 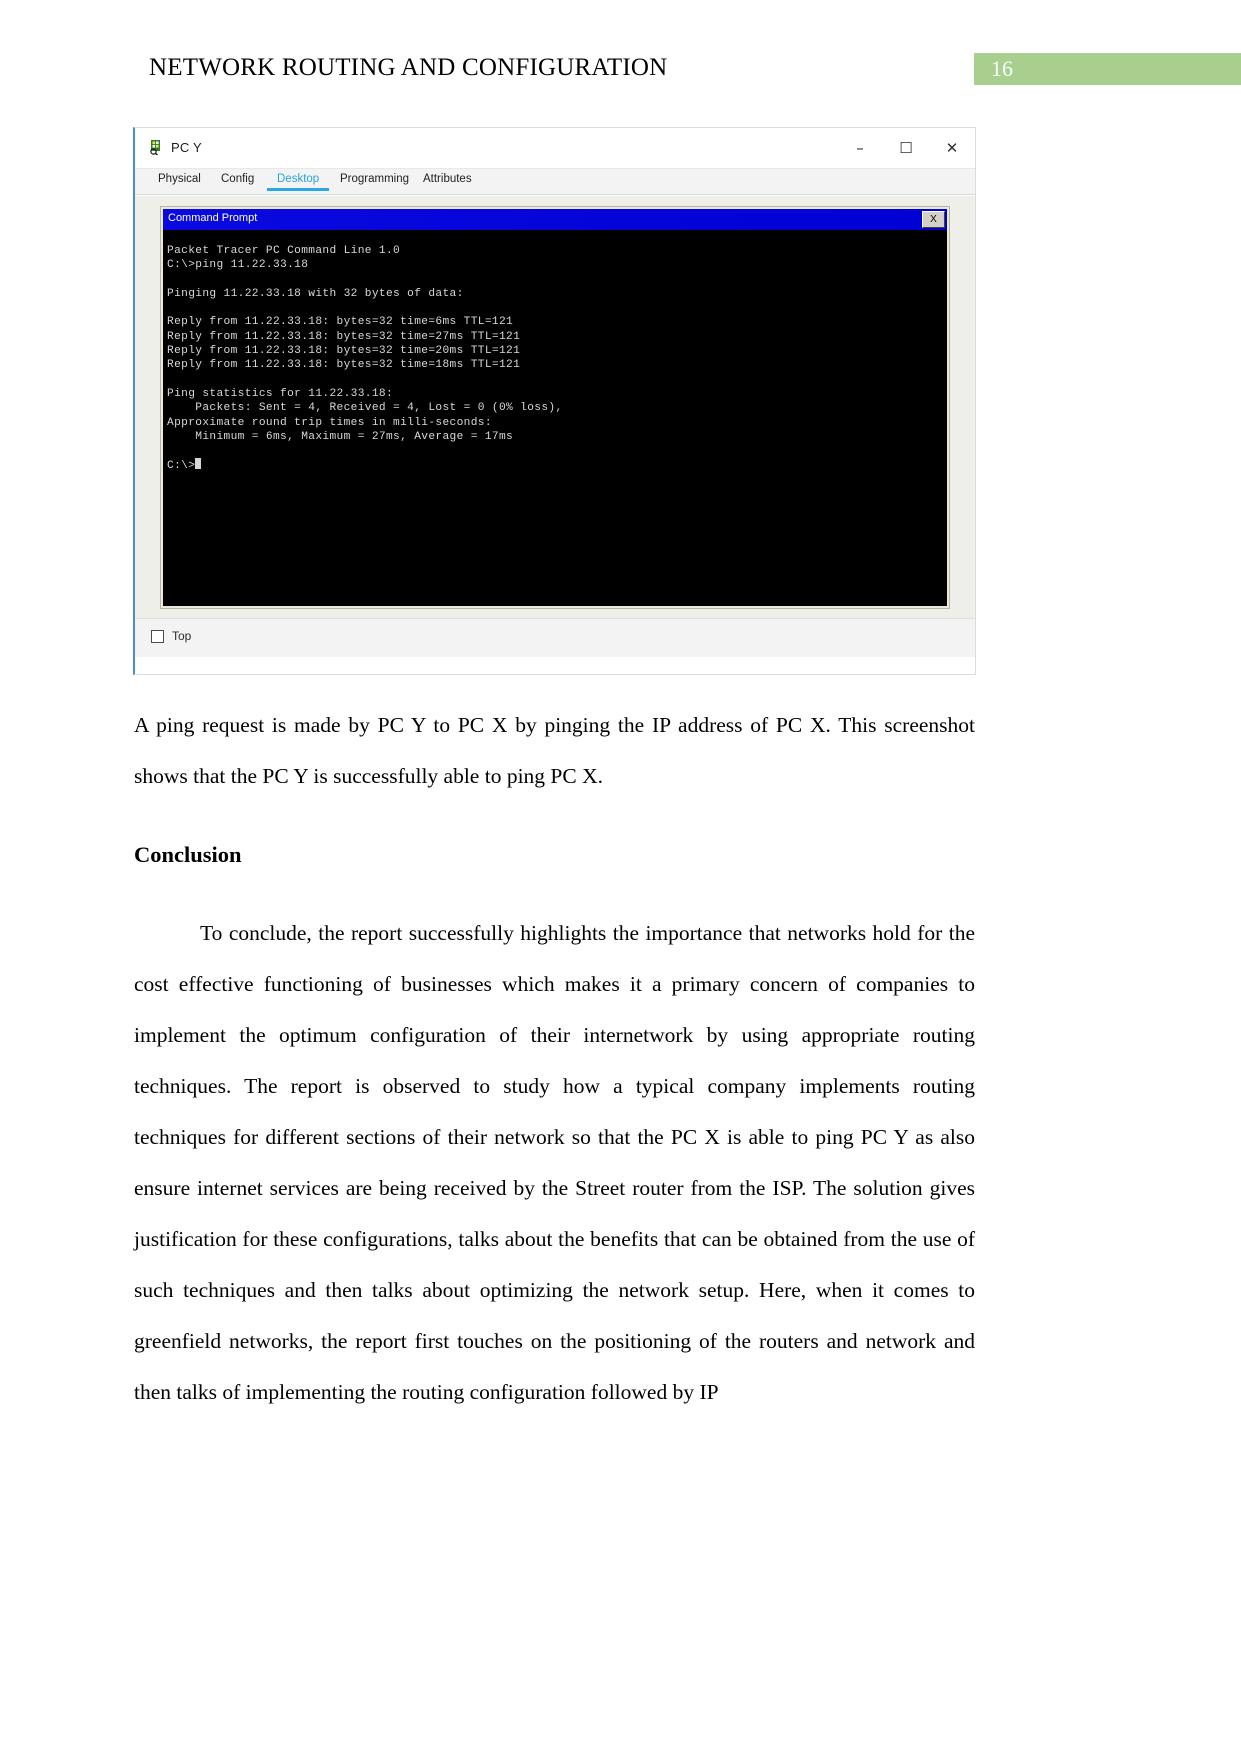 I want to click on page-number-badge: 16, so click(x=1107, y=69).